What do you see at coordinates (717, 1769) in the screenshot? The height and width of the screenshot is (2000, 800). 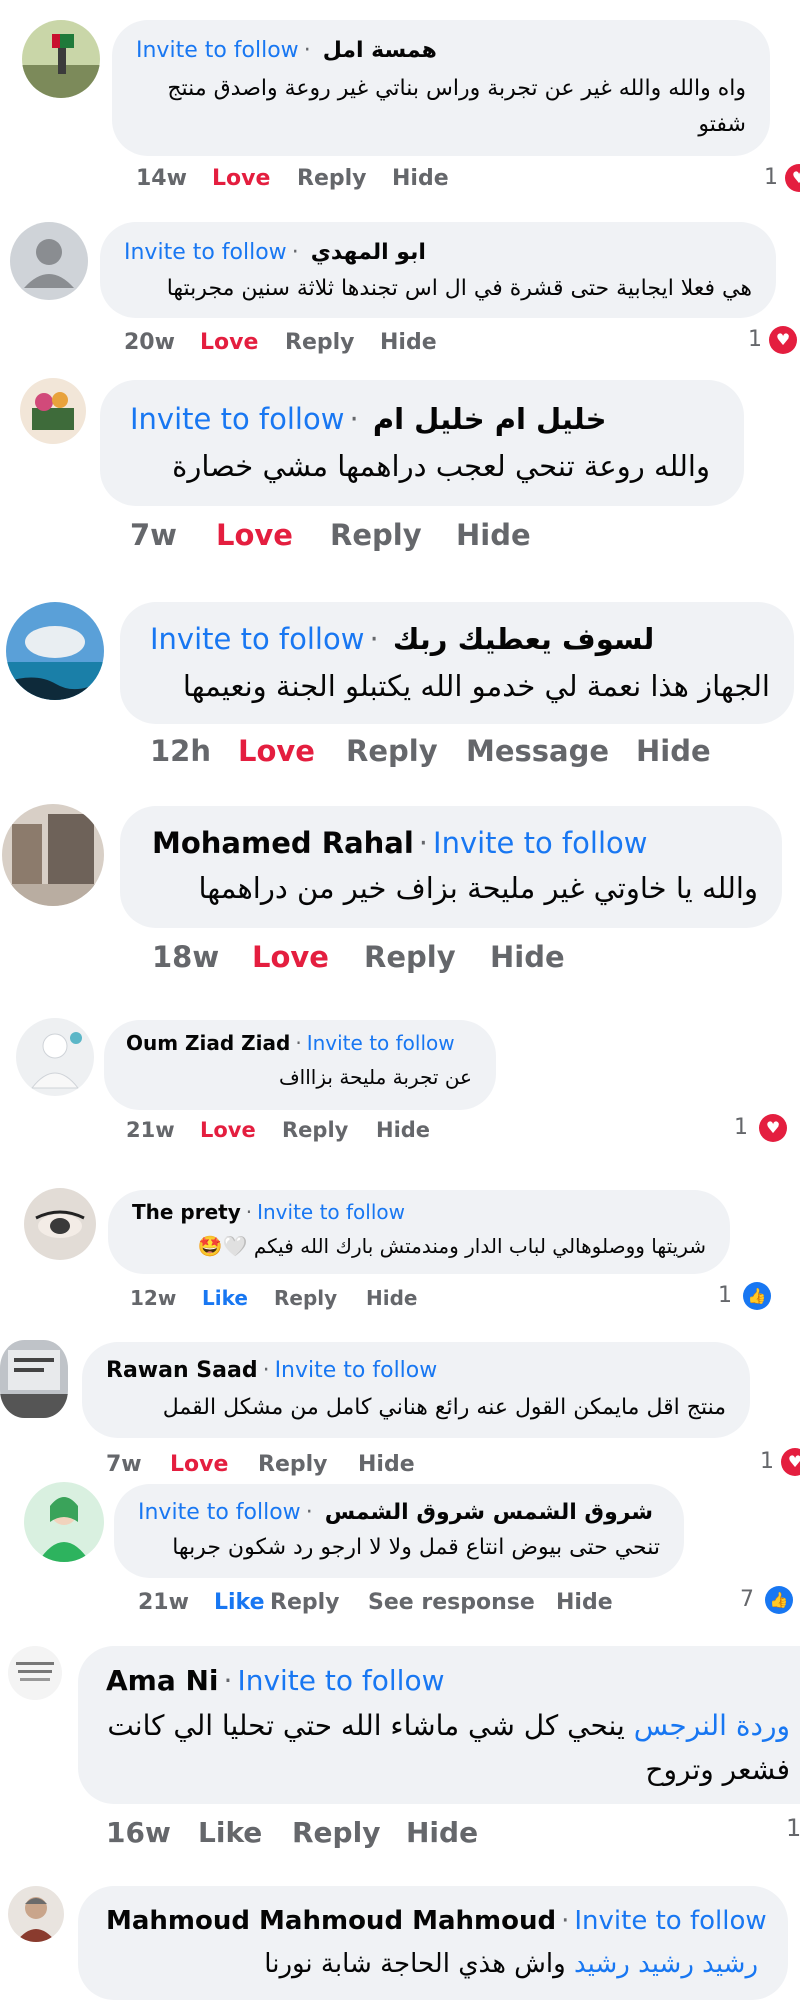 I see `comment-text: فشعر وتروح` at bounding box center [717, 1769].